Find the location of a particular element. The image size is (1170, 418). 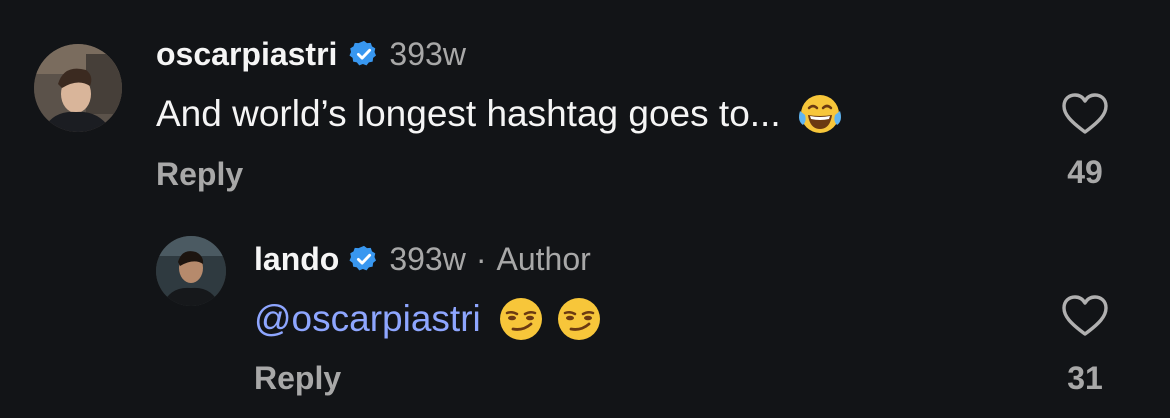

mention-link: @oscarpiastri is located at coordinates (367, 319).